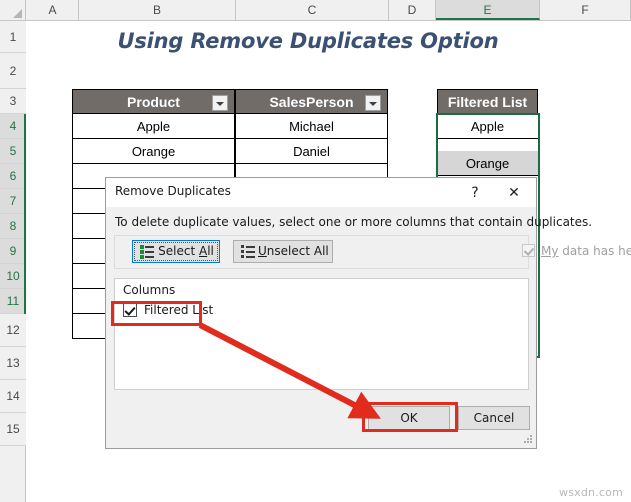 The width and height of the screenshot is (631, 502). I want to click on filtered-list-cell-2: Orange, so click(487, 163).